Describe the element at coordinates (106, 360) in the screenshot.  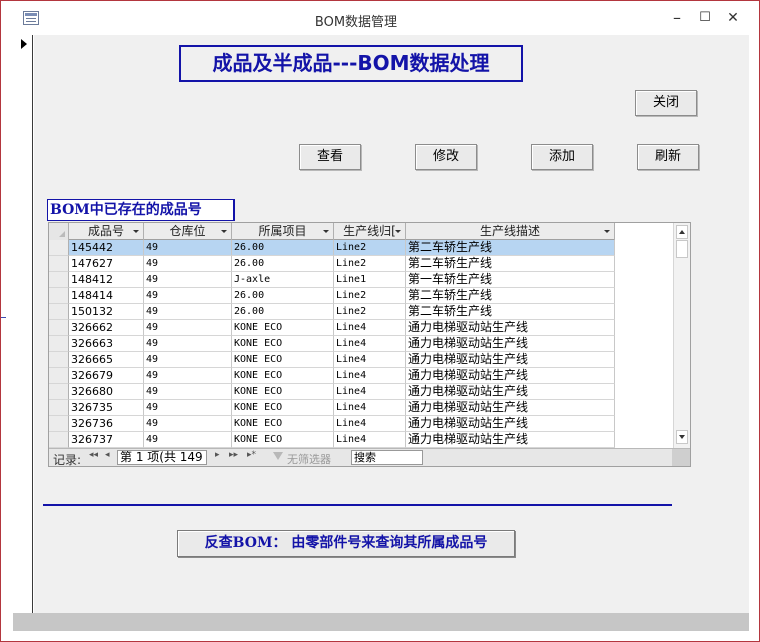
I see `product-no-cell: 326665` at that location.